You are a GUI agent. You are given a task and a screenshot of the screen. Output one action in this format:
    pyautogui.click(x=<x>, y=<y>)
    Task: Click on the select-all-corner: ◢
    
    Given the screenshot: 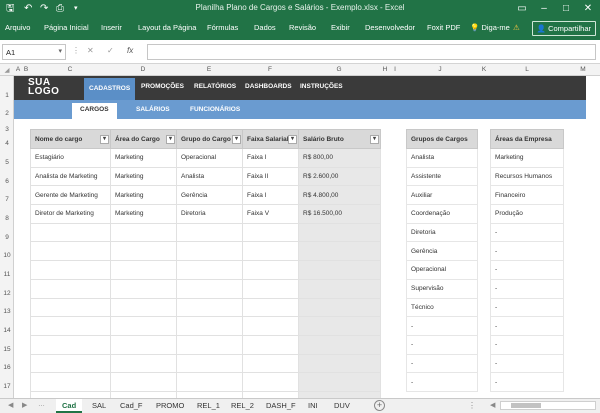 What is the action you would take?
    pyautogui.click(x=7, y=70)
    